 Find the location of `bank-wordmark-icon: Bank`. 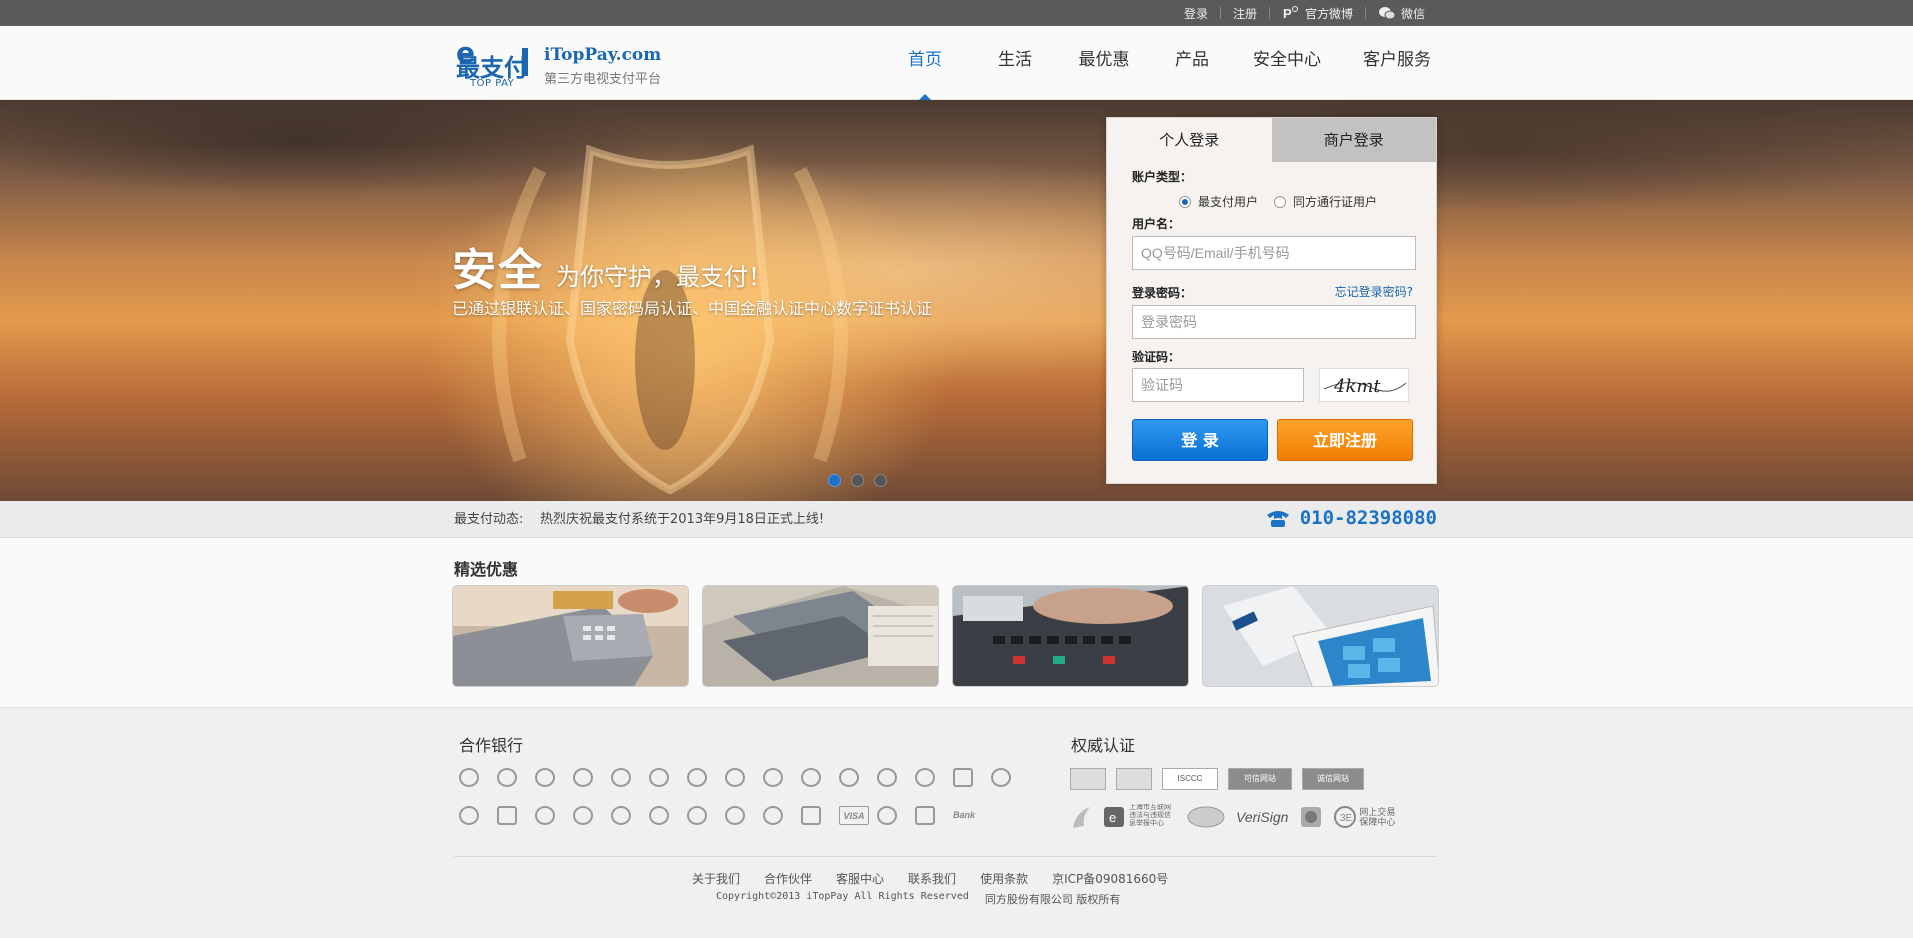

bank-wordmark-icon: Bank is located at coordinates (968, 815).